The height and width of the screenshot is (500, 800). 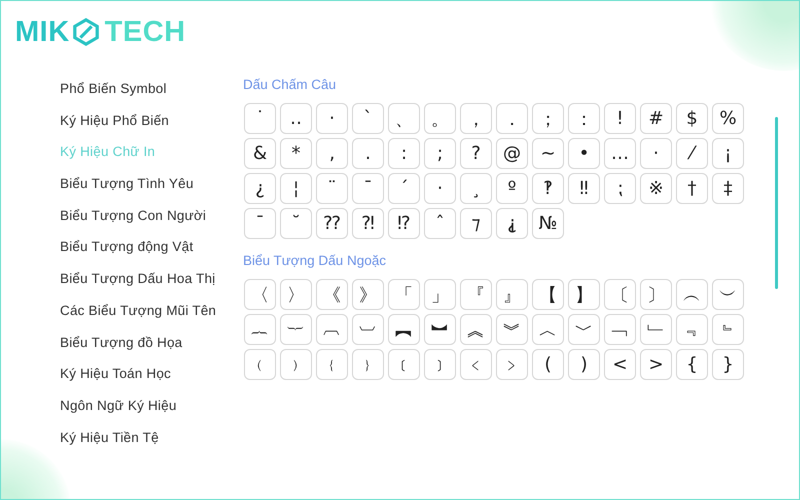 I want to click on symbol-button: ¦, so click(x=296, y=188).